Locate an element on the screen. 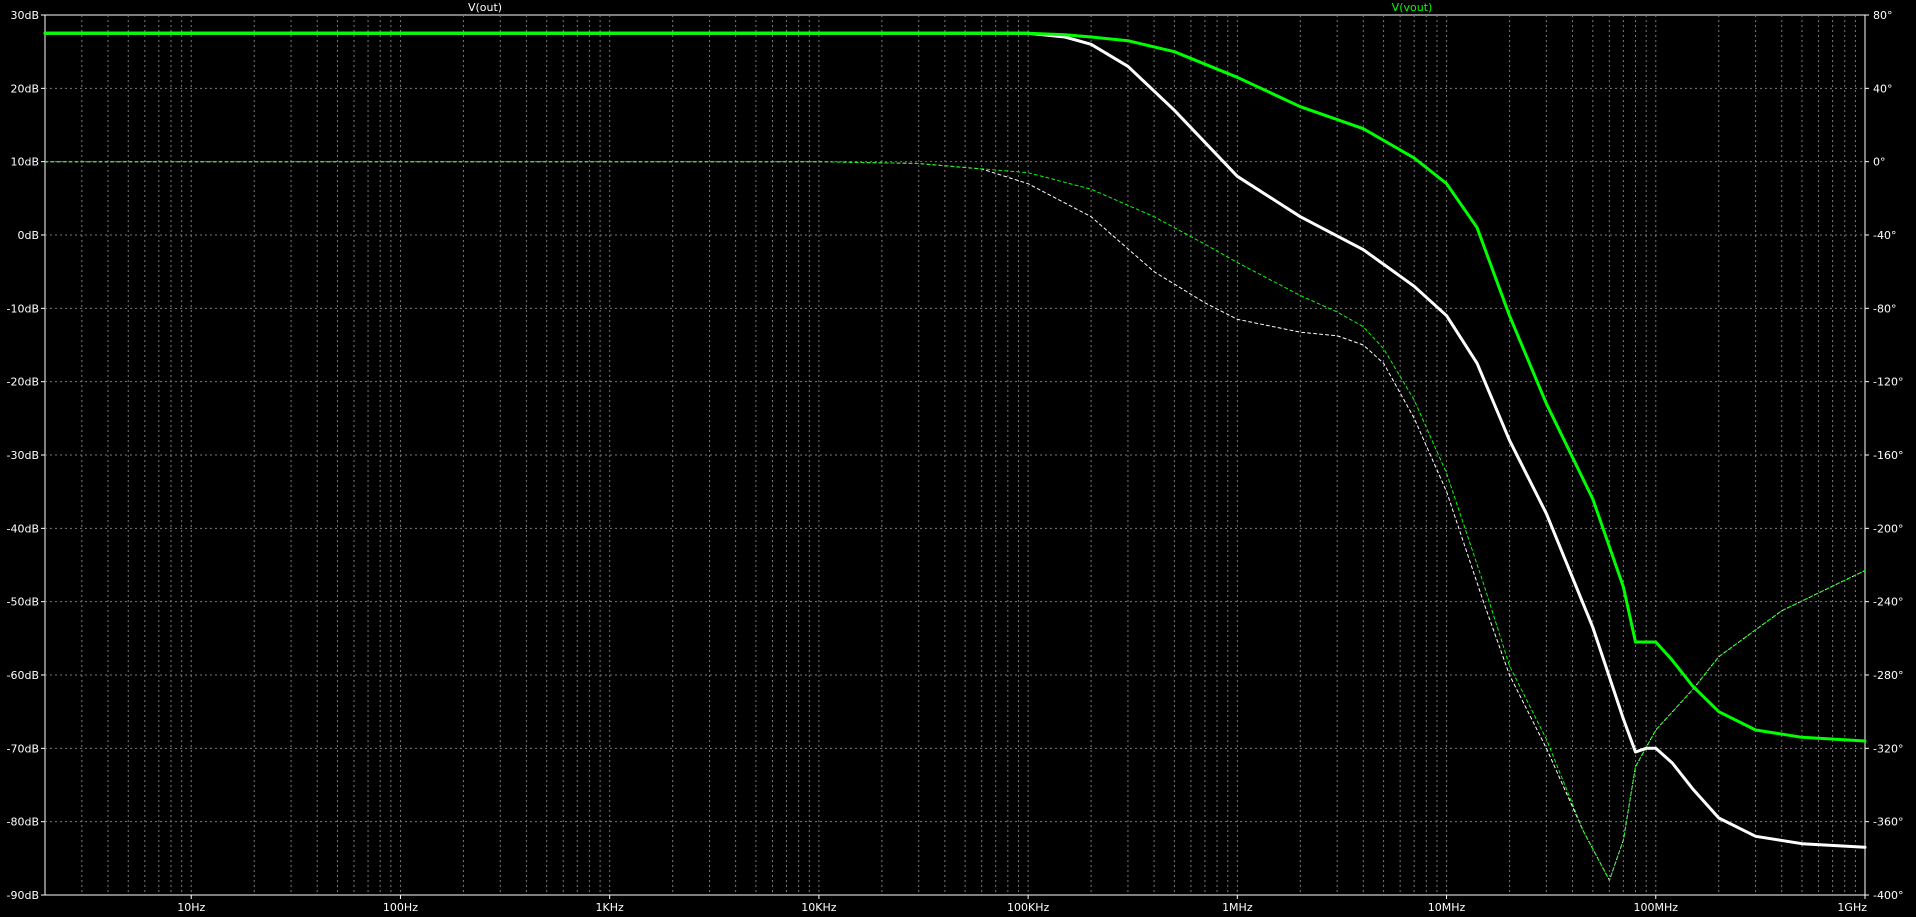 The height and width of the screenshot is (917, 1916). y-left-tick-label: -20dB is located at coordinates (23, 382).